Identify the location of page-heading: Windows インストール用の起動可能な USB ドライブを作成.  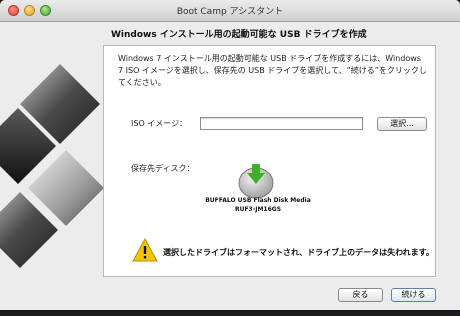
(239, 35).